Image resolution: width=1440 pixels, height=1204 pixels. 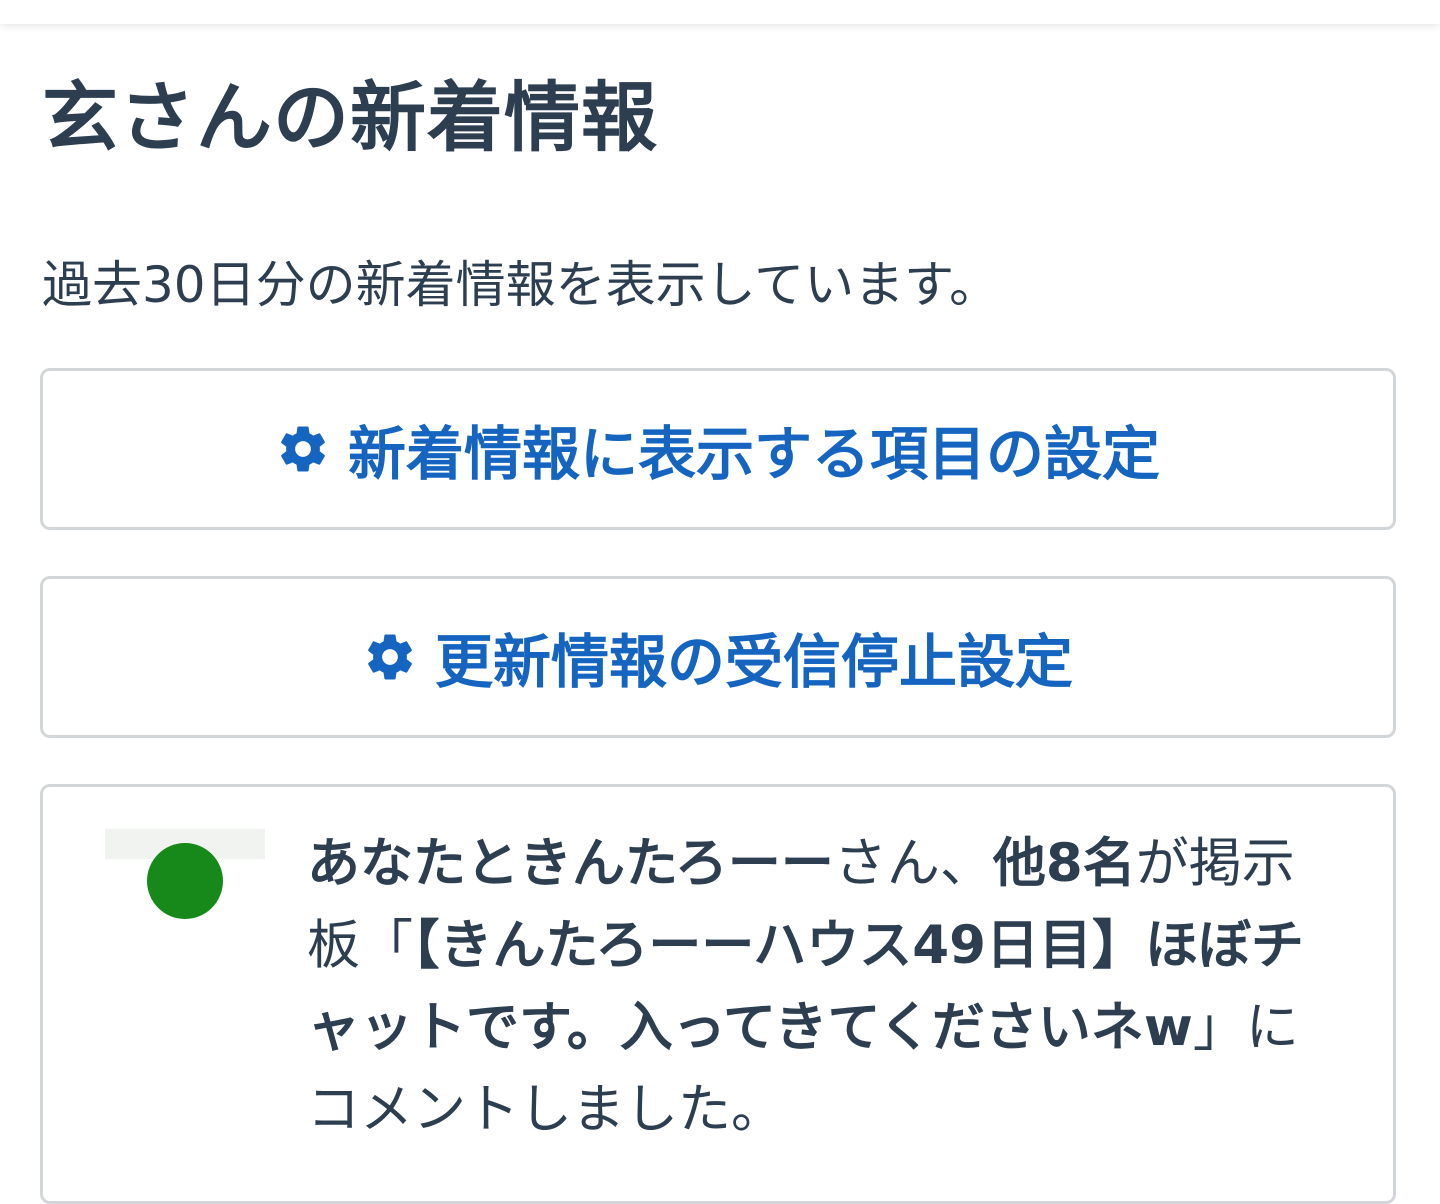 I want to click on display-items-settings-button: 新着情報に表示する項目の設定, so click(x=718, y=449).